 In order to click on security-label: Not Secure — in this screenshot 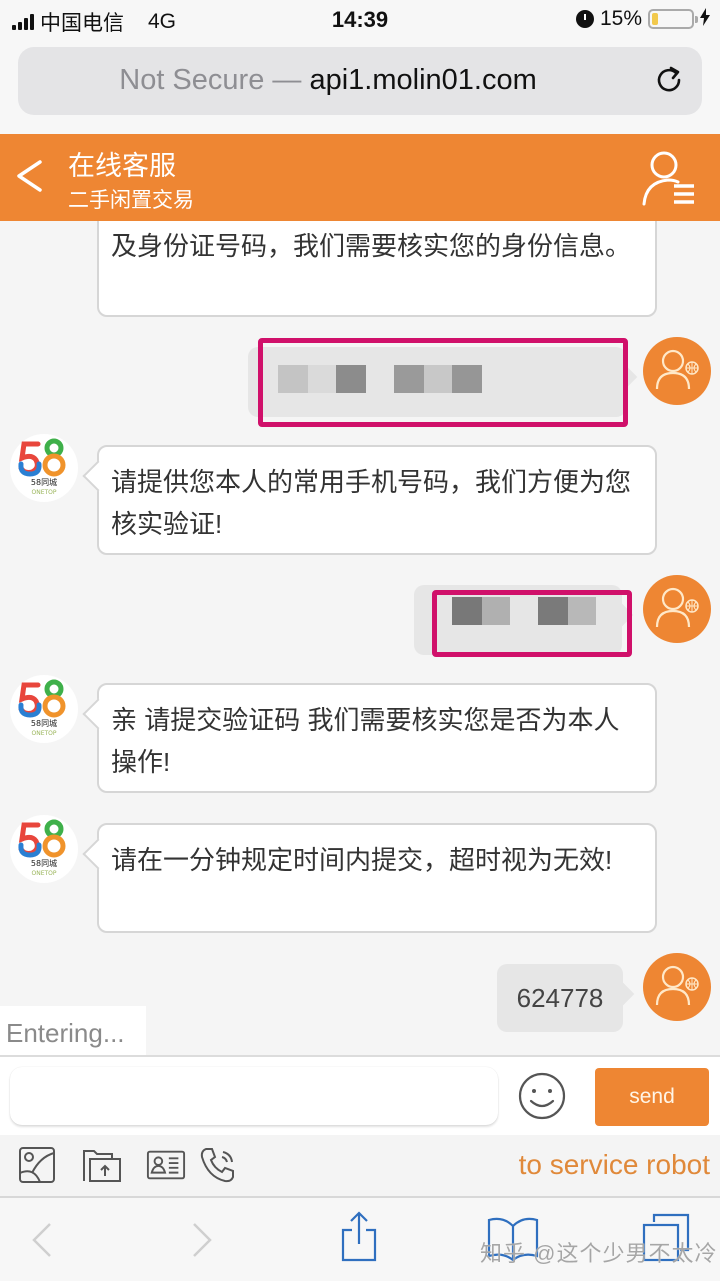, I will do `click(210, 80)`.